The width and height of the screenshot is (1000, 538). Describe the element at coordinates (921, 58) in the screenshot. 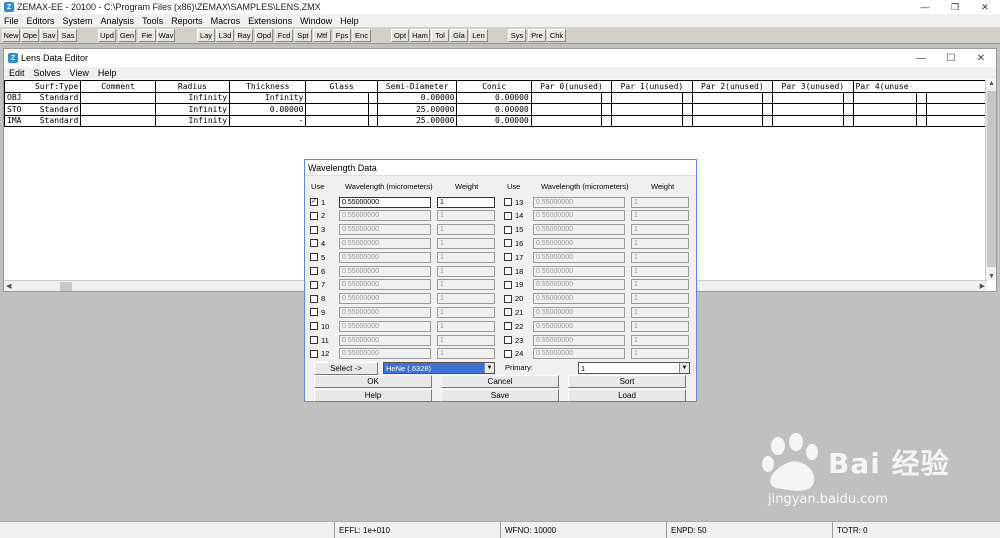

I see `lde-minimize-button: —` at that location.